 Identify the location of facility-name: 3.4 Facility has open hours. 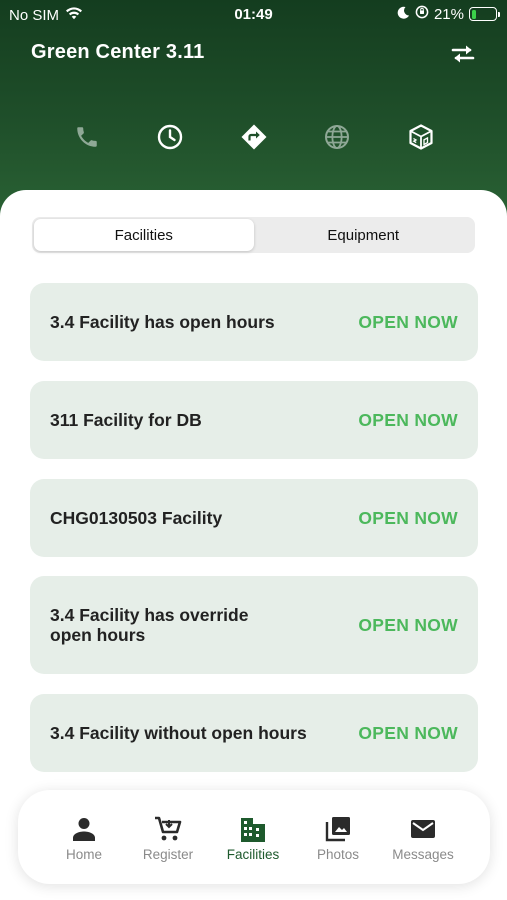
(162, 322).